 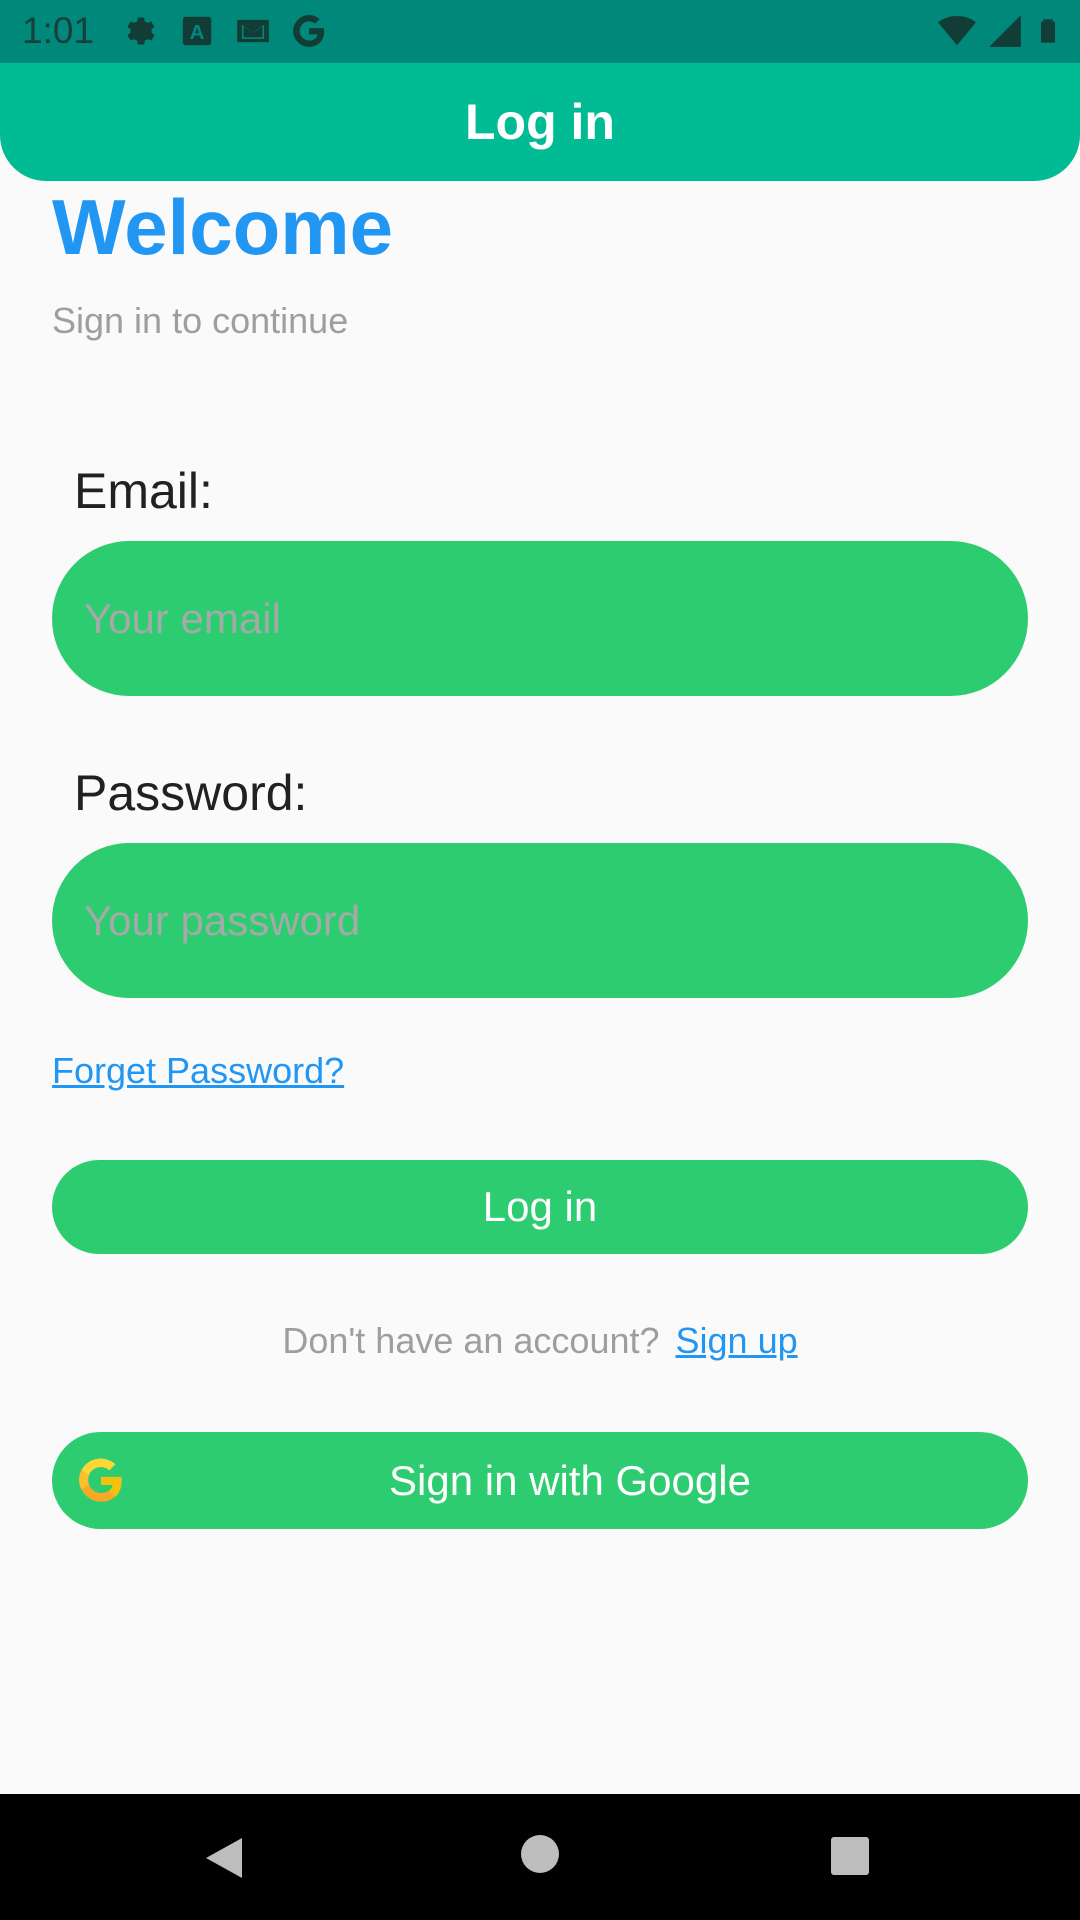 I want to click on home-icon, so click(x=540, y=1854).